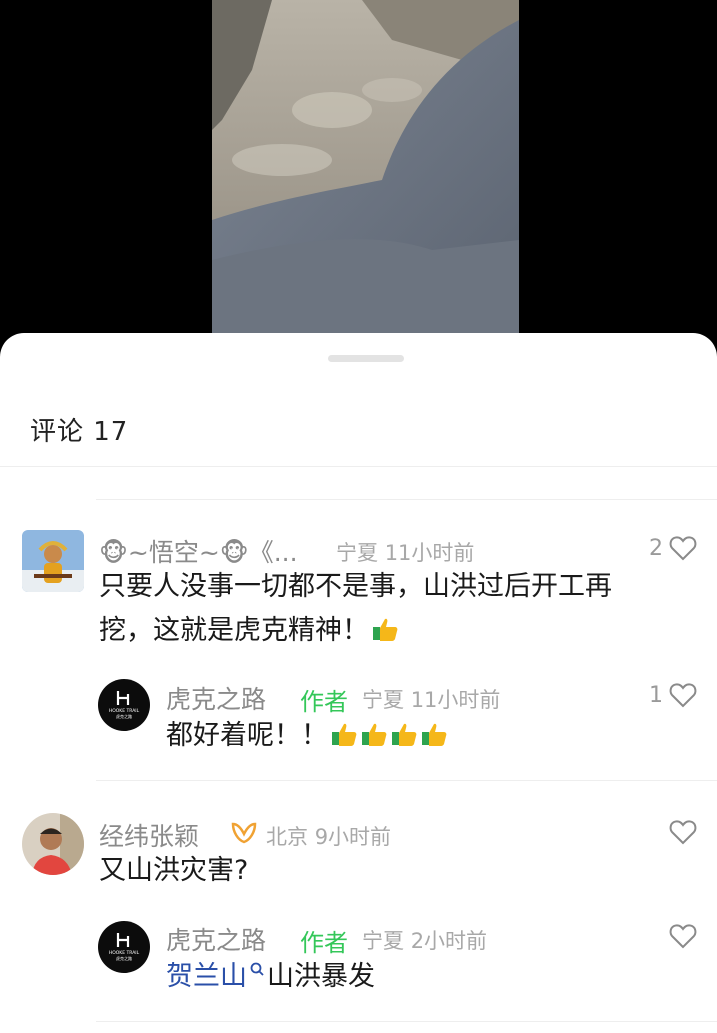 The width and height of the screenshot is (717, 1033). I want to click on comment-meta: 宁夏 11小时前, so click(405, 552).